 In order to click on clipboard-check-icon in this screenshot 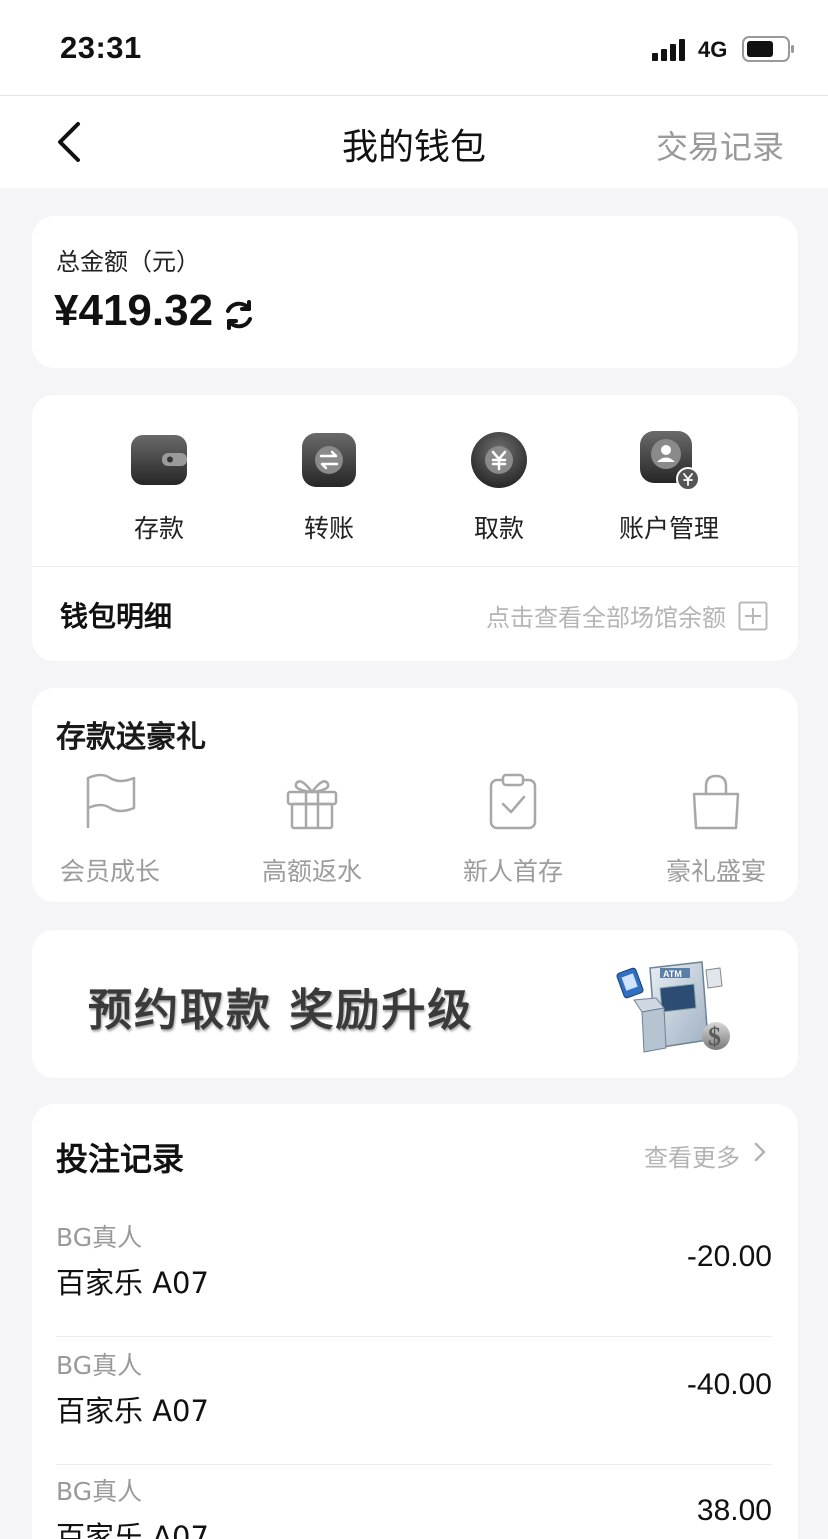, I will do `click(513, 801)`.